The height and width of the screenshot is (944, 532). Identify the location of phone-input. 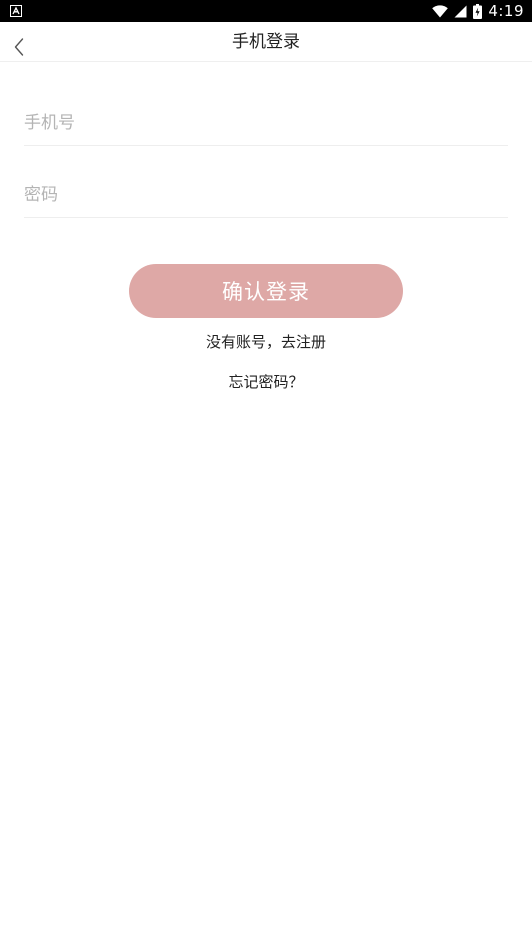
(266, 122).